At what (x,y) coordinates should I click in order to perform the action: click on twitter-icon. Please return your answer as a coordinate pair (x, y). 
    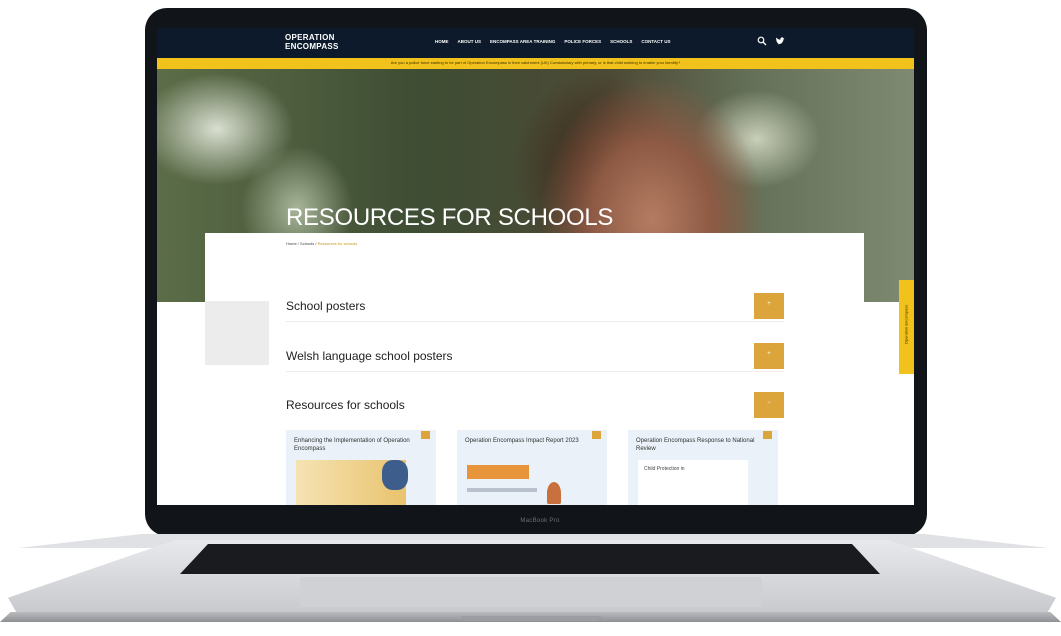
    Looking at the image, I should click on (780, 41).